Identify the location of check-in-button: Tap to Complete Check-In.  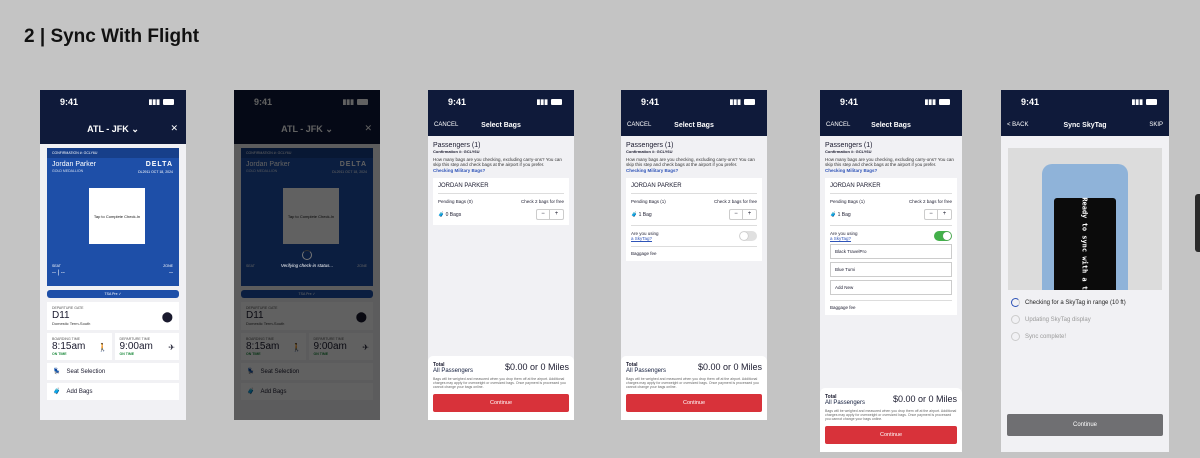
(117, 216).